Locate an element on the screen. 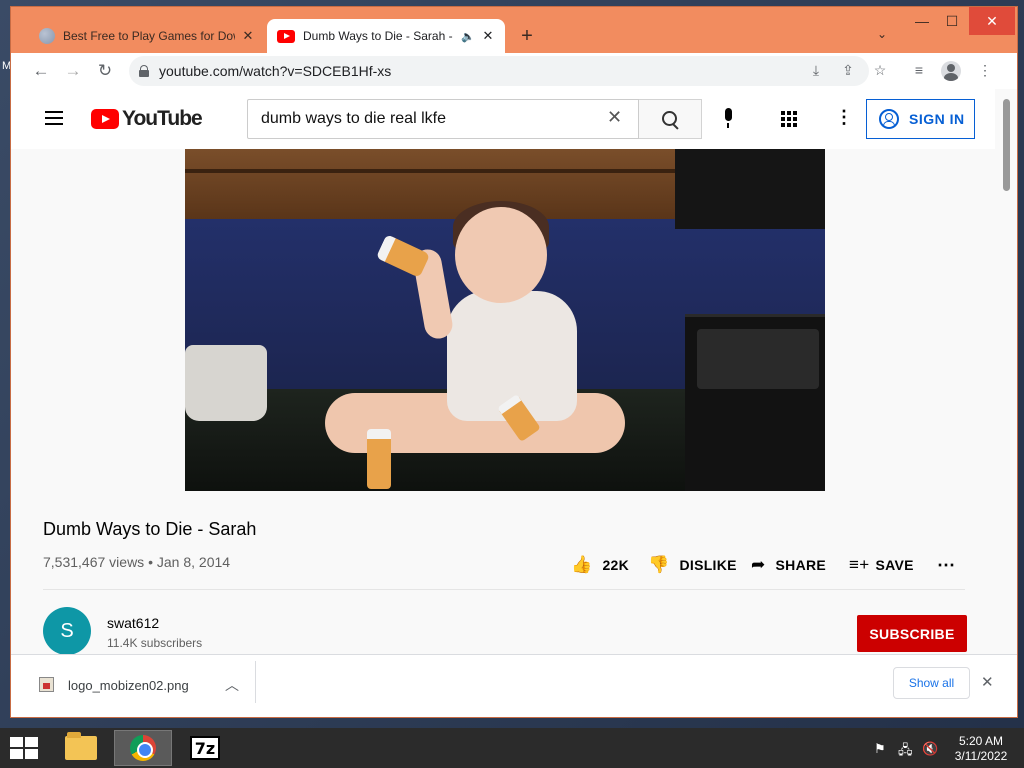 The width and height of the screenshot is (1024, 768). page-scrollbar is located at coordinates (1006, 371).